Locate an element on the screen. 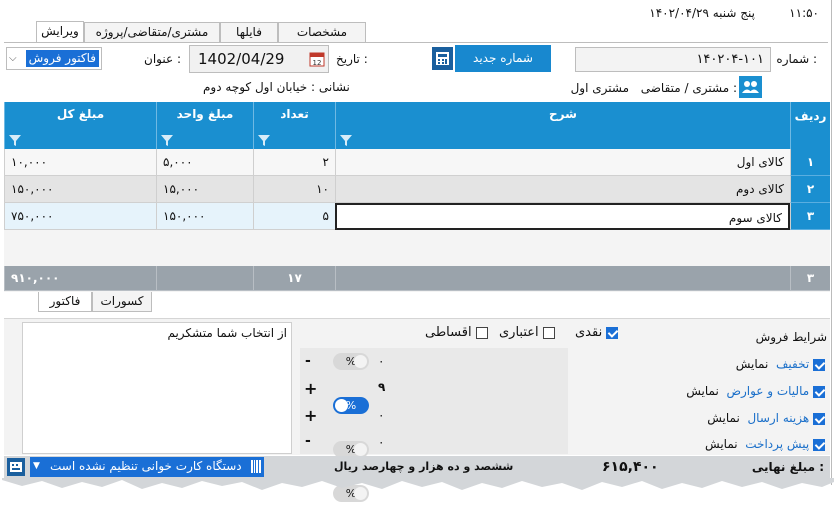 The image size is (840, 505). note-text: از انتخاب شما متشکریم is located at coordinates (227, 333).